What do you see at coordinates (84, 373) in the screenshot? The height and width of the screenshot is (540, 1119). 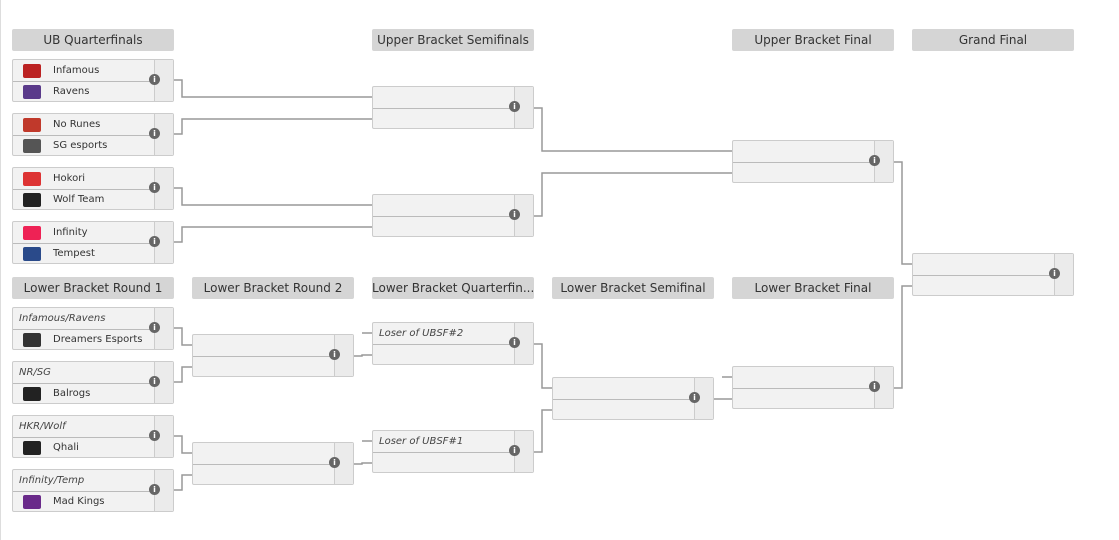 I see `team-slot: NR/SG` at bounding box center [84, 373].